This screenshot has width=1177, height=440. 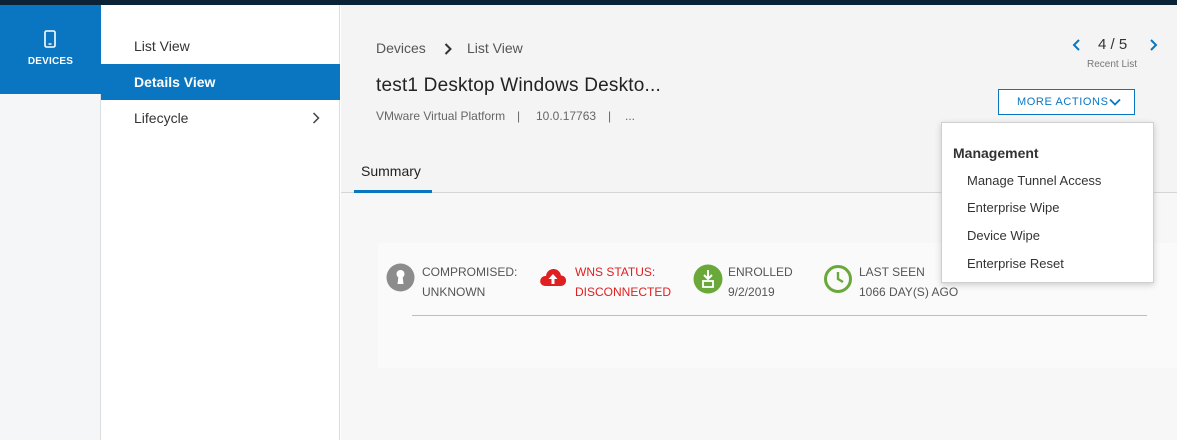 I want to click on submenu-item-details-view: Details View, so click(x=220, y=82).